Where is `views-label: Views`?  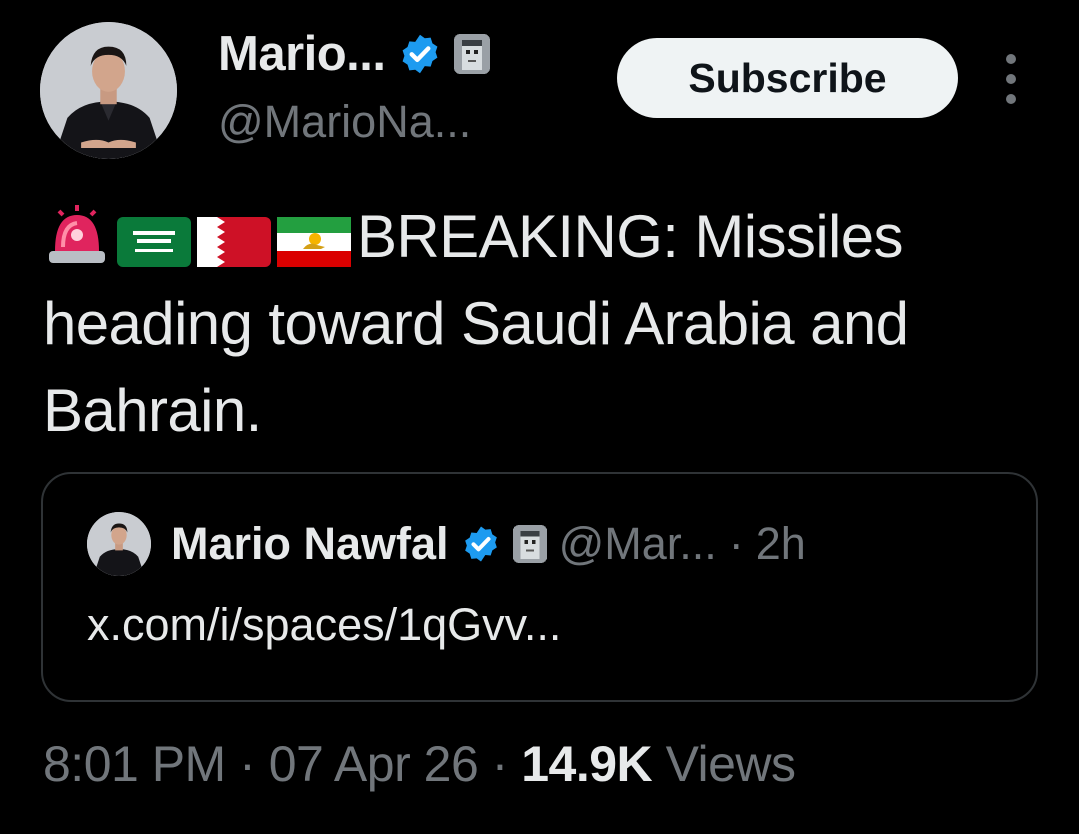
views-label: Views is located at coordinates (730, 764).